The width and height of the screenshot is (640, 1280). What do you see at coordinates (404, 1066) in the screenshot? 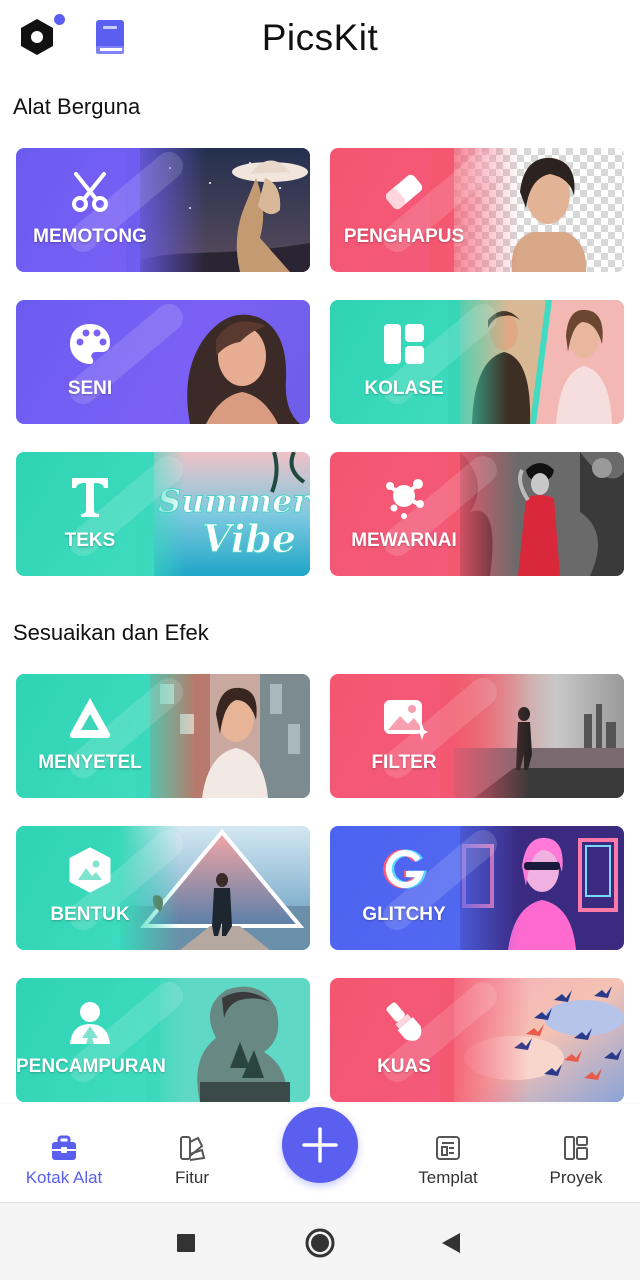
I see `effect-label: KUAS` at bounding box center [404, 1066].